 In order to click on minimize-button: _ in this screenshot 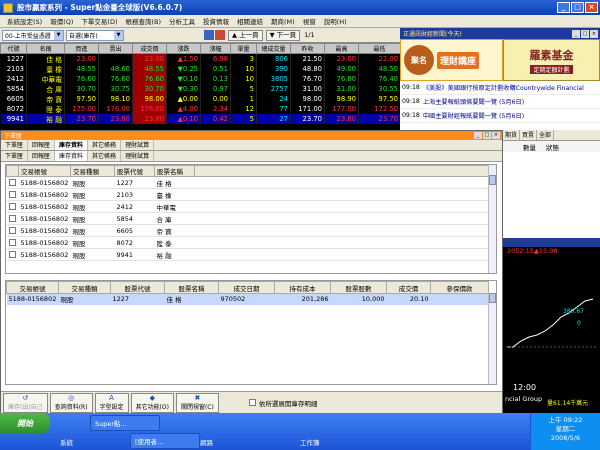, I will do `click(563, 7)`.